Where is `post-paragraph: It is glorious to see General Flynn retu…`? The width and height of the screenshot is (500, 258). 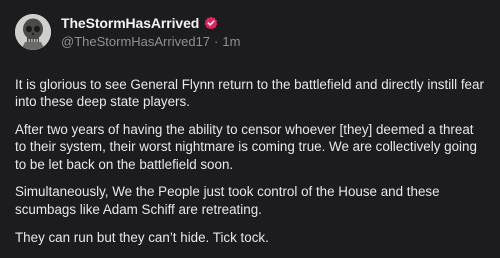
post-paragraph: It is glorious to see General Flynn retu… is located at coordinates (249, 93).